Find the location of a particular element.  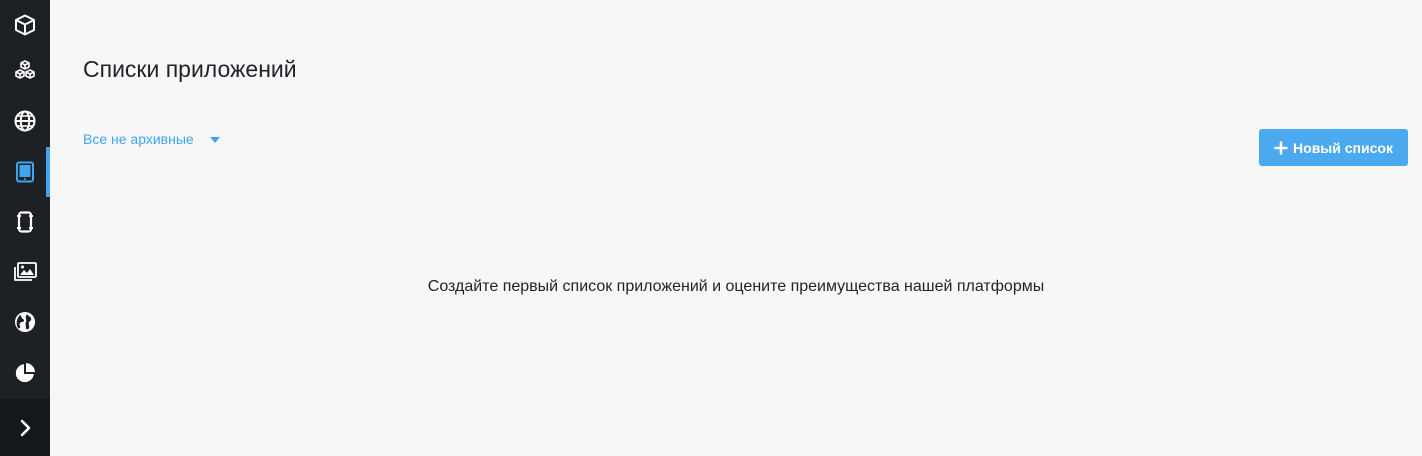

cube-icon is located at coordinates (25, 25).